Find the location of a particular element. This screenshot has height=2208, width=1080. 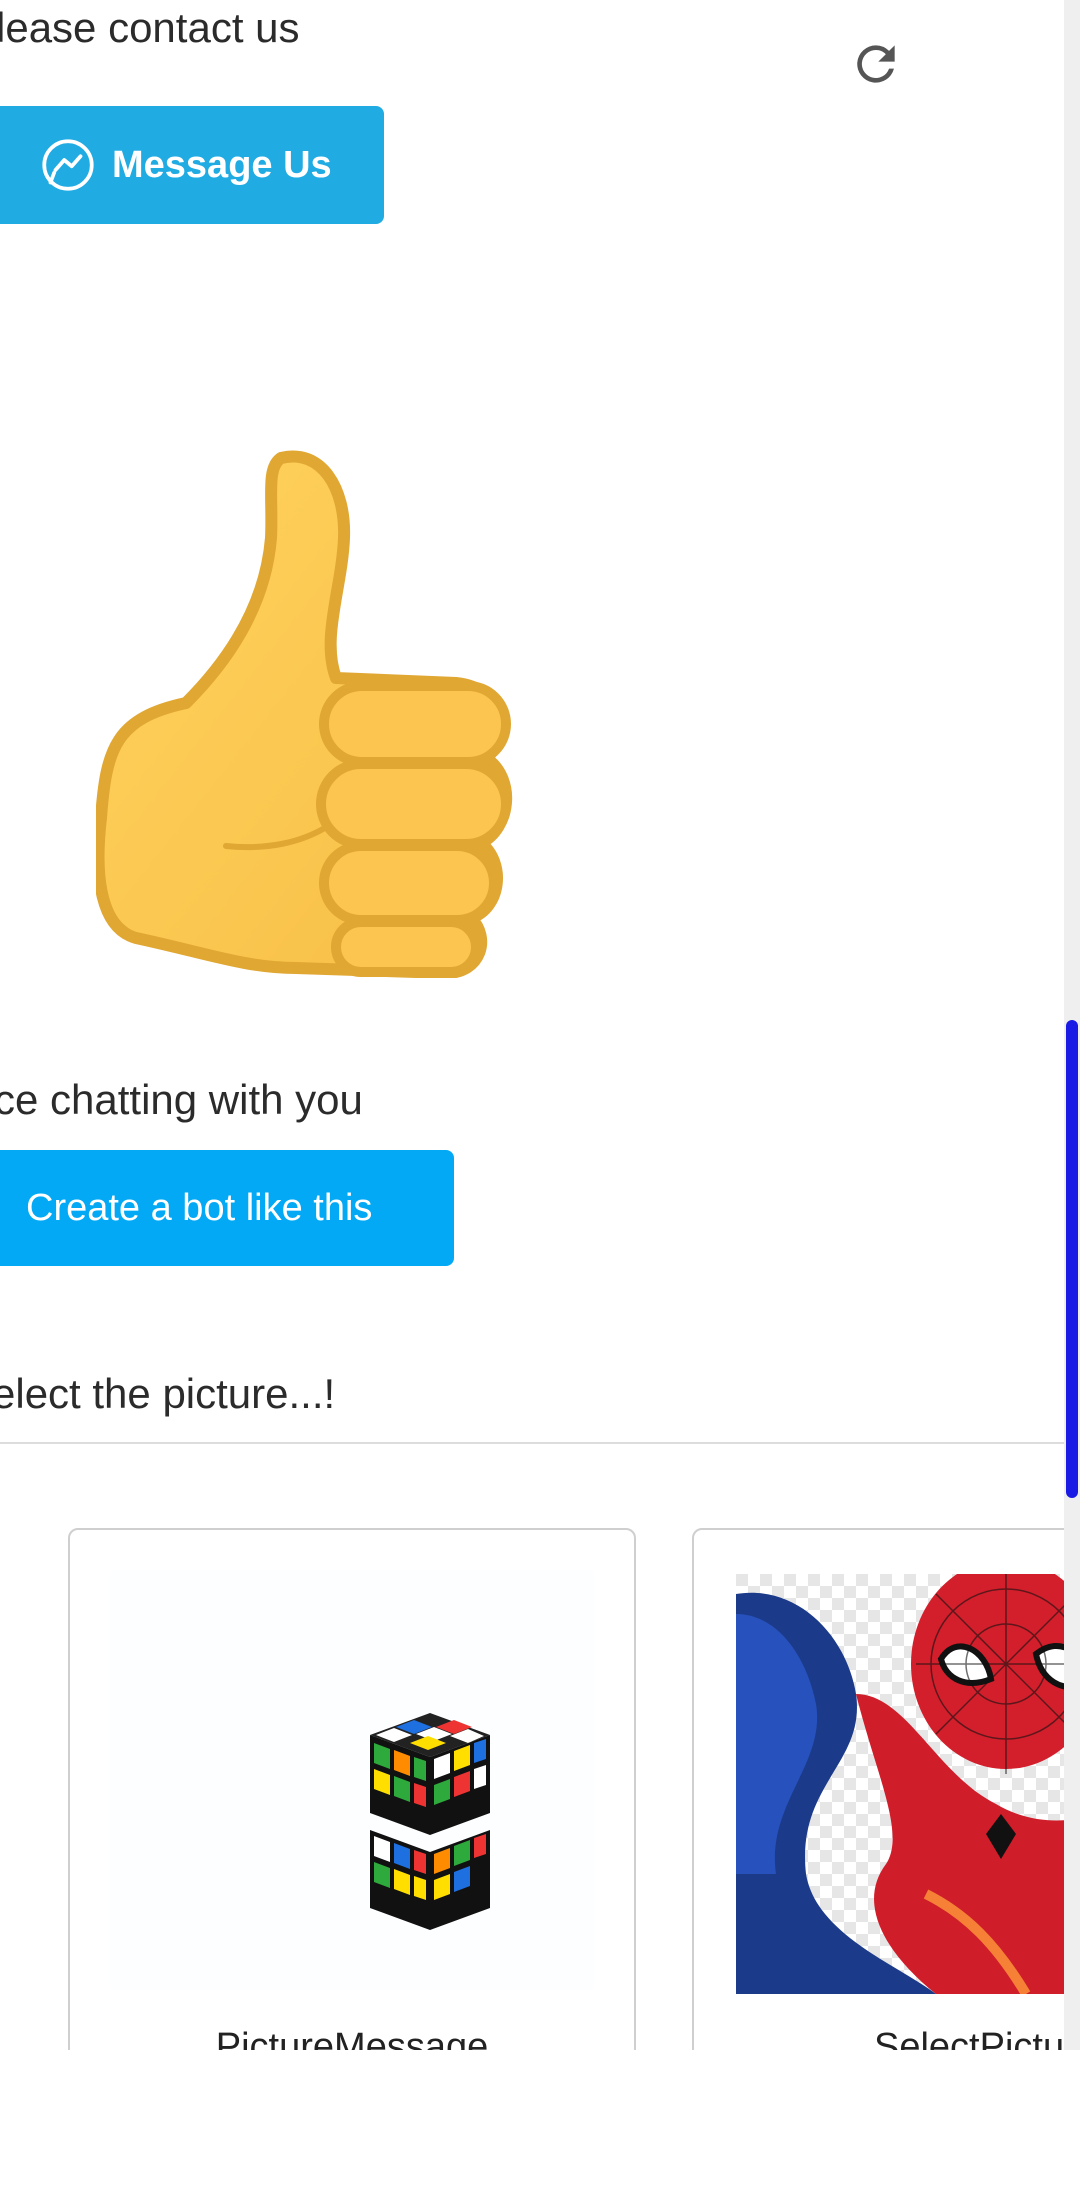

scrollbar-track is located at coordinates (1072, 1025).